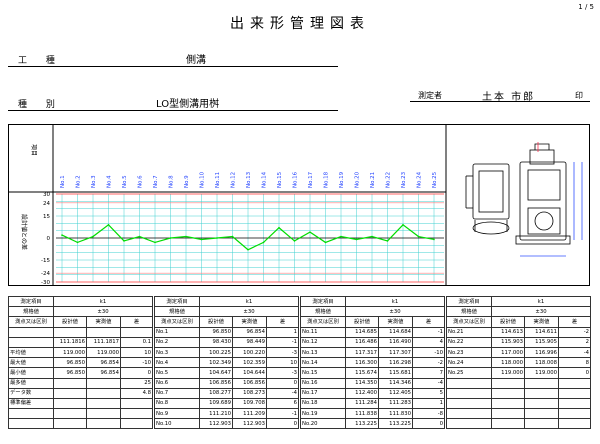 This screenshot has width=600, height=444. I want to click on table-cell: 98.449, so click(249, 342).